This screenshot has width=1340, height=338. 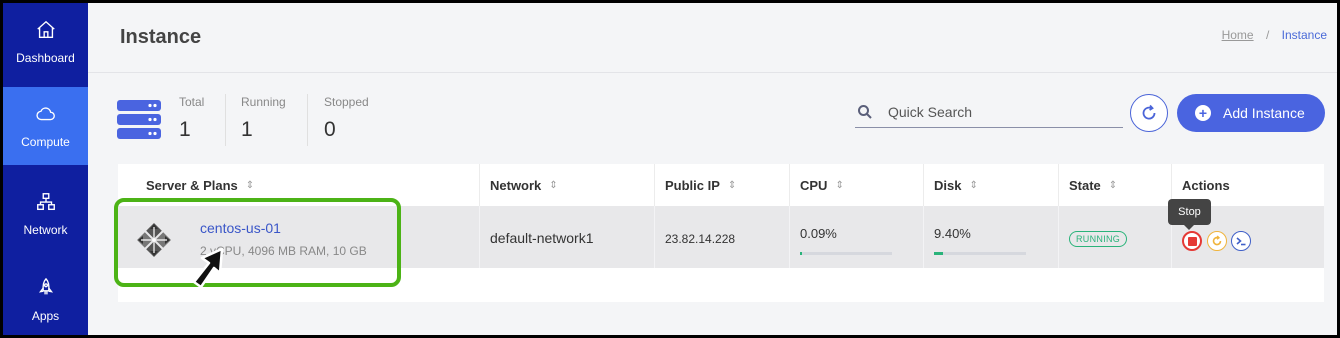 What do you see at coordinates (980, 253) in the screenshot?
I see `disk-usage-bar` at bounding box center [980, 253].